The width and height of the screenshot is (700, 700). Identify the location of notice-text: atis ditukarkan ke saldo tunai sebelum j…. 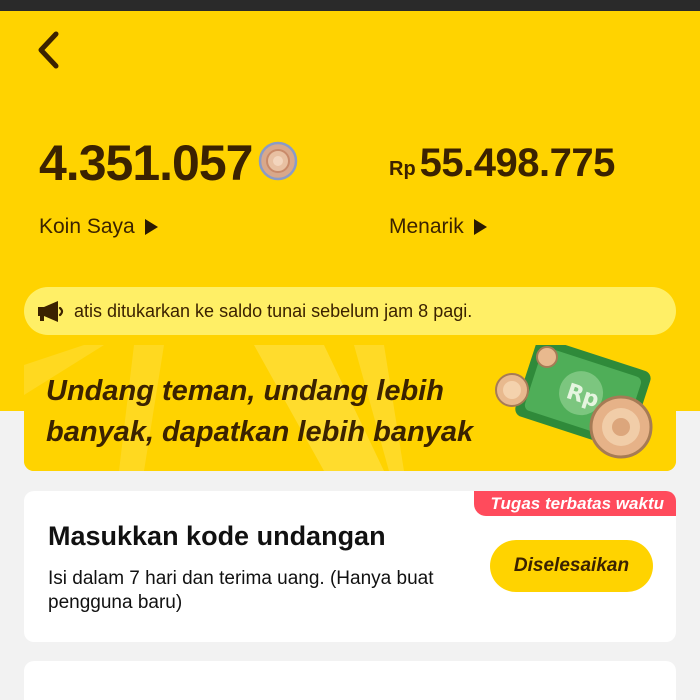
(273, 310).